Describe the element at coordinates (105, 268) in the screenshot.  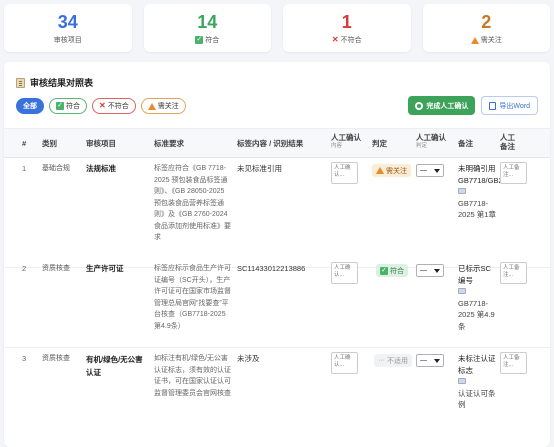
I see `row-item: 生产许可证` at that location.